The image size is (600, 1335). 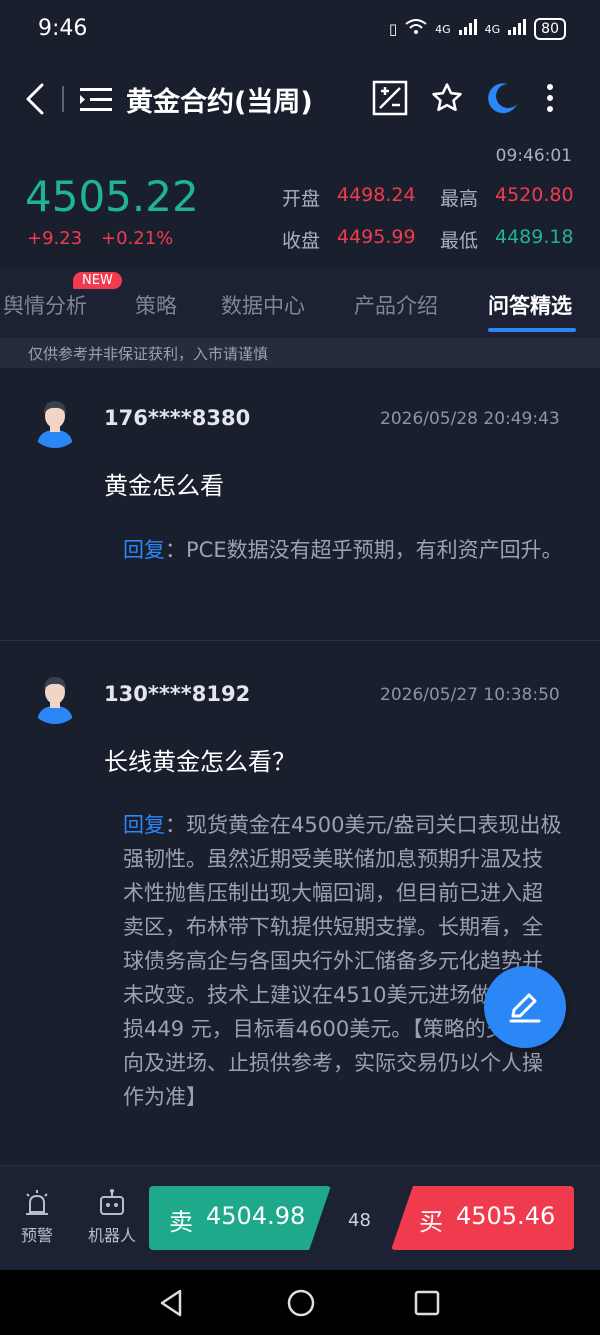 I want to click on qa-username: 130****8192, so click(x=177, y=694).